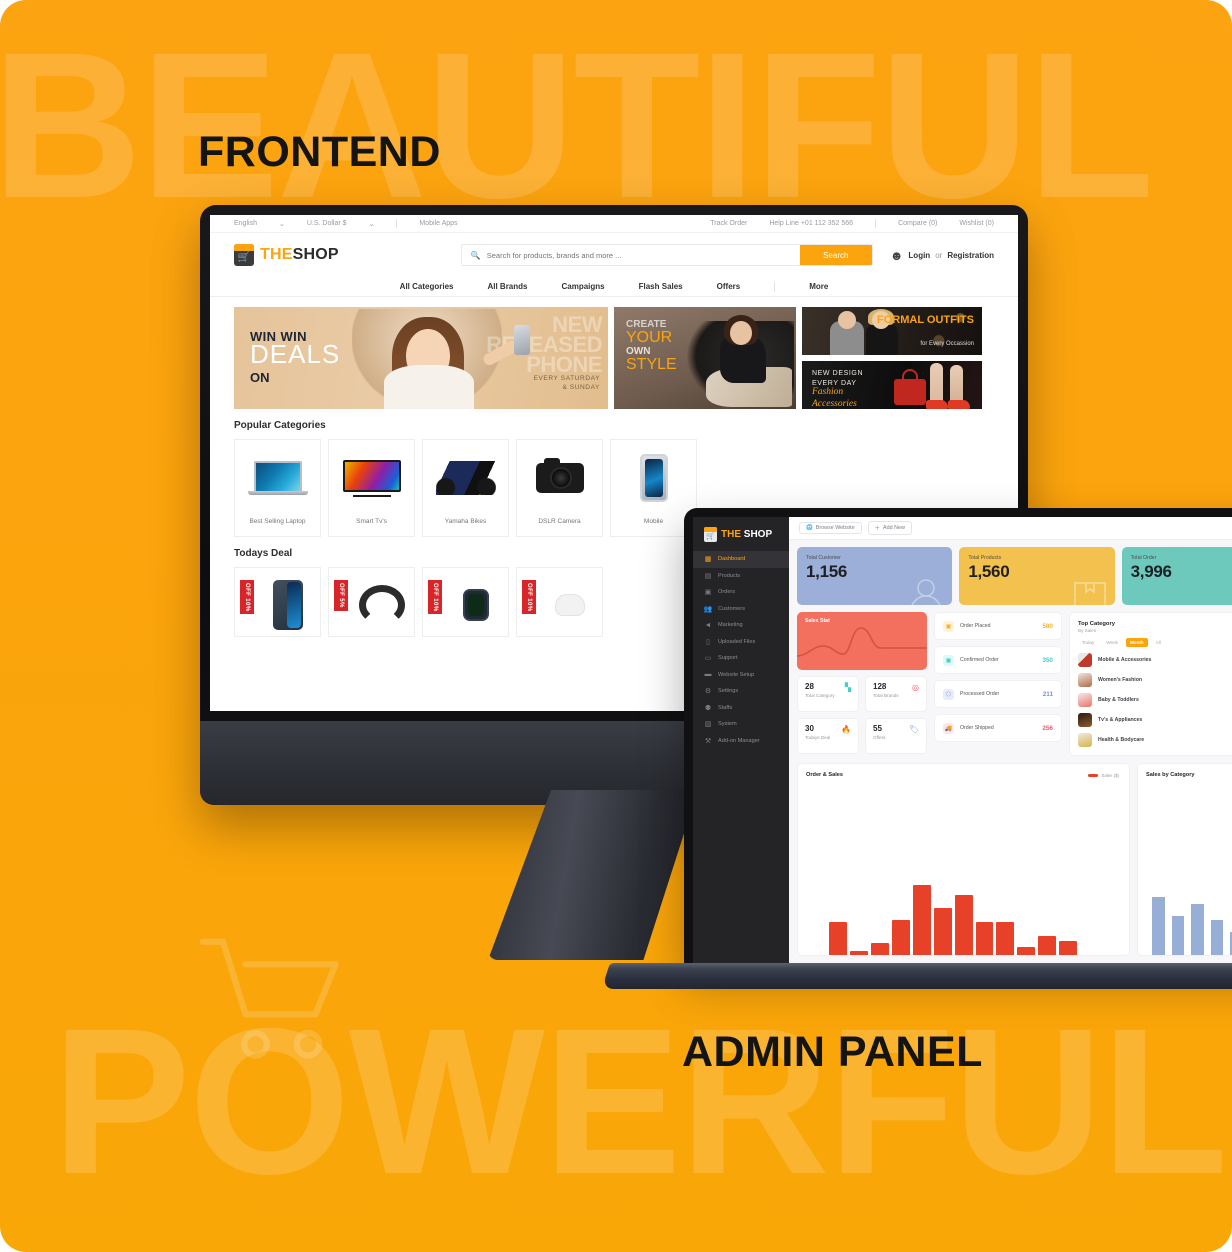 The width and height of the screenshot is (1232, 1252). Describe the element at coordinates (889, 528) in the screenshot. I see `add-new-button: ＋ Add New` at that location.